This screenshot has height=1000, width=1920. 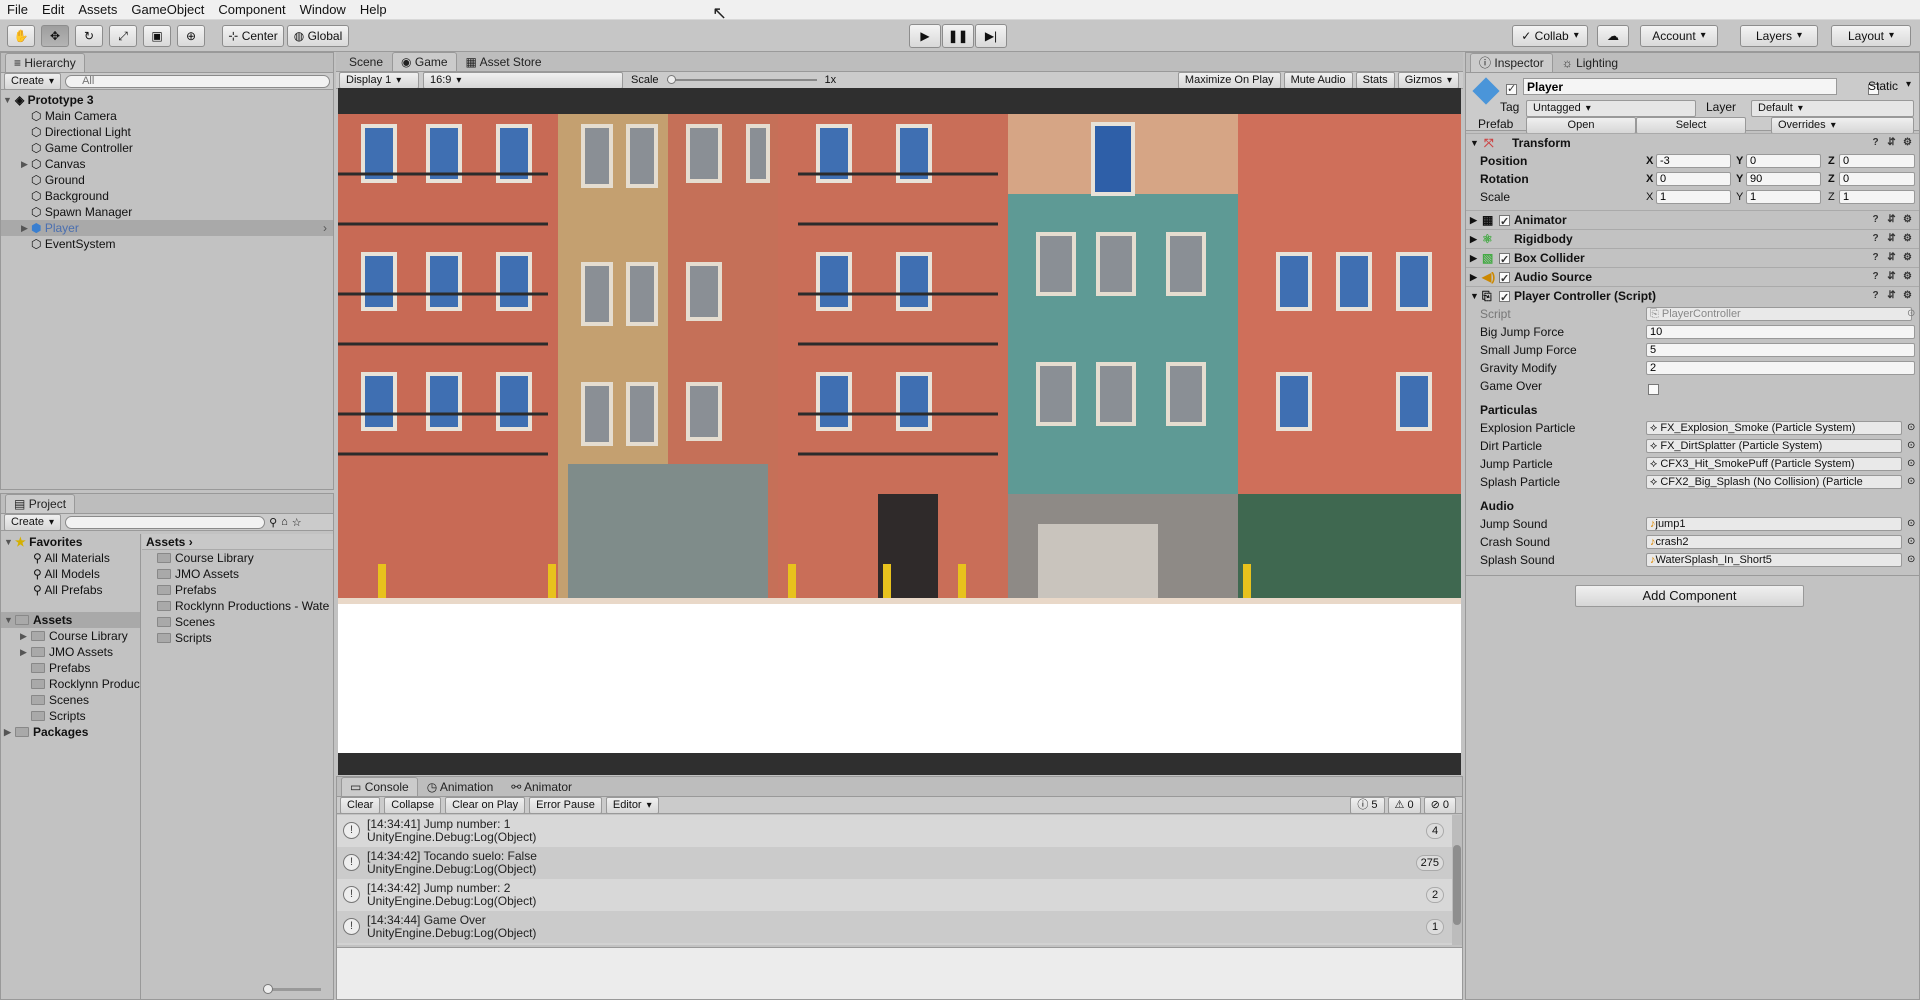 I want to click on tab-lighting: ☼ Lighting, so click(x=1590, y=62).